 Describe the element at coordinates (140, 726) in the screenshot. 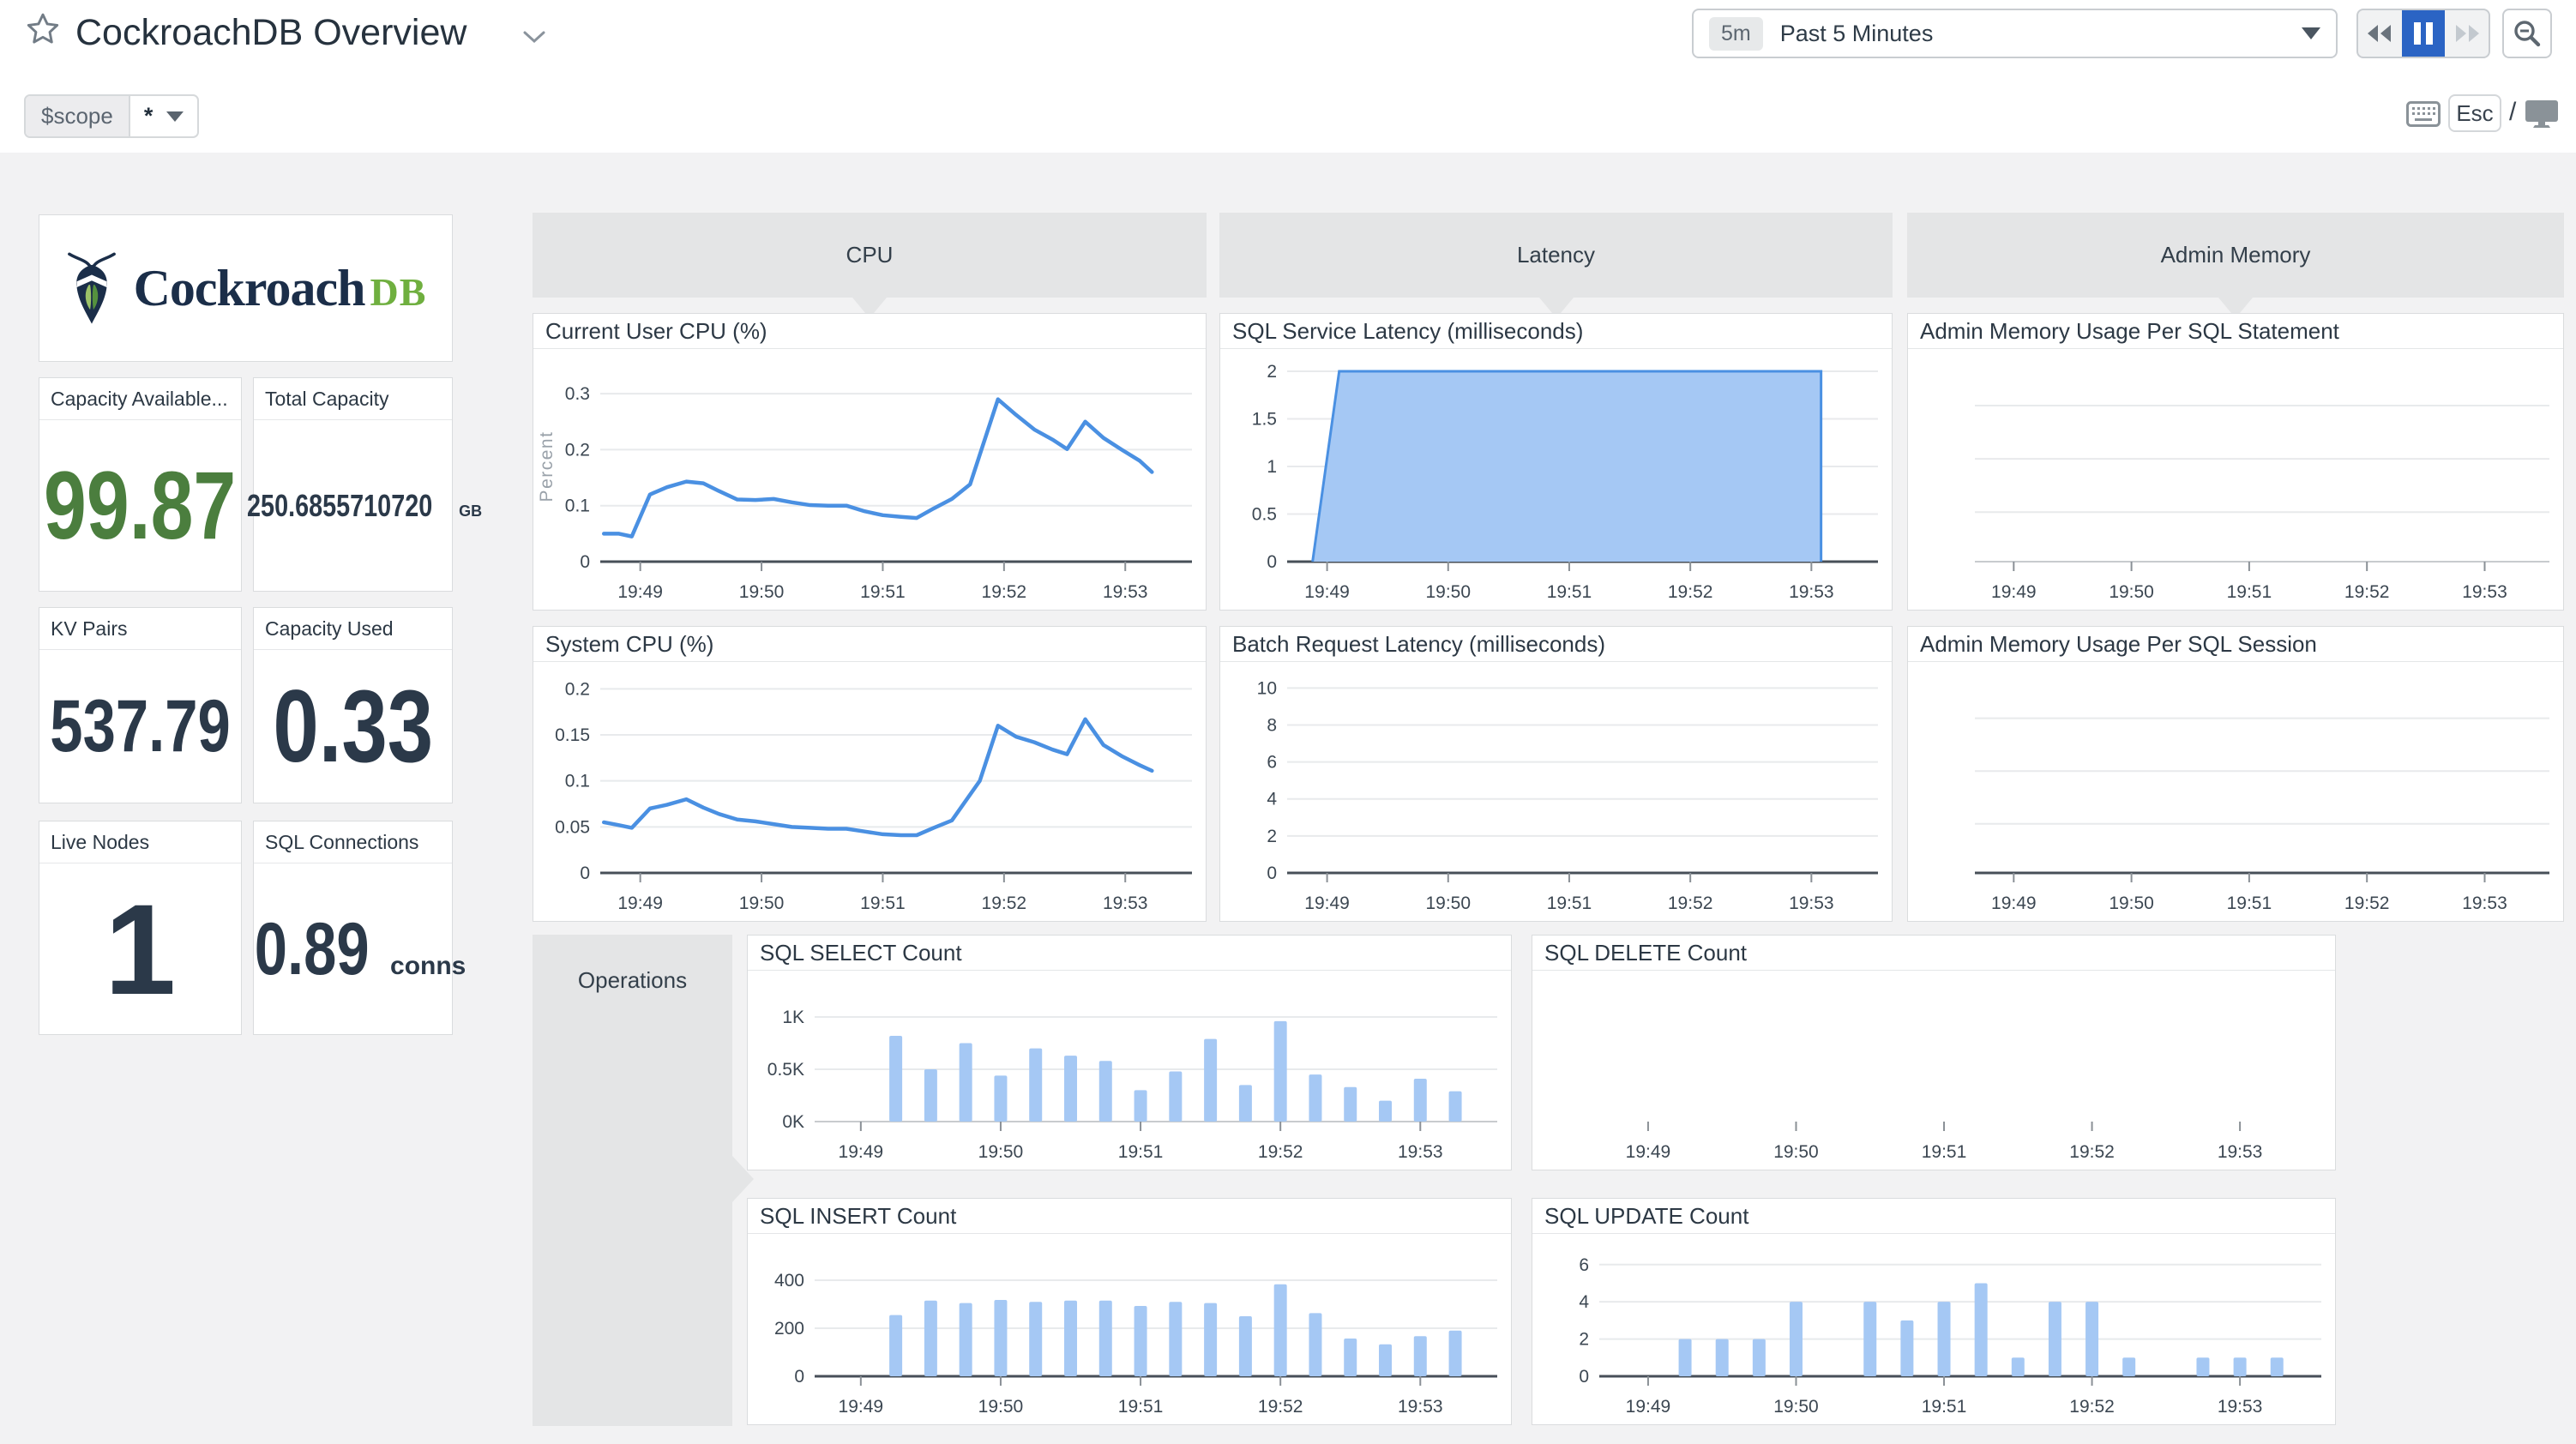

I see `stat-value: 537.79` at that location.